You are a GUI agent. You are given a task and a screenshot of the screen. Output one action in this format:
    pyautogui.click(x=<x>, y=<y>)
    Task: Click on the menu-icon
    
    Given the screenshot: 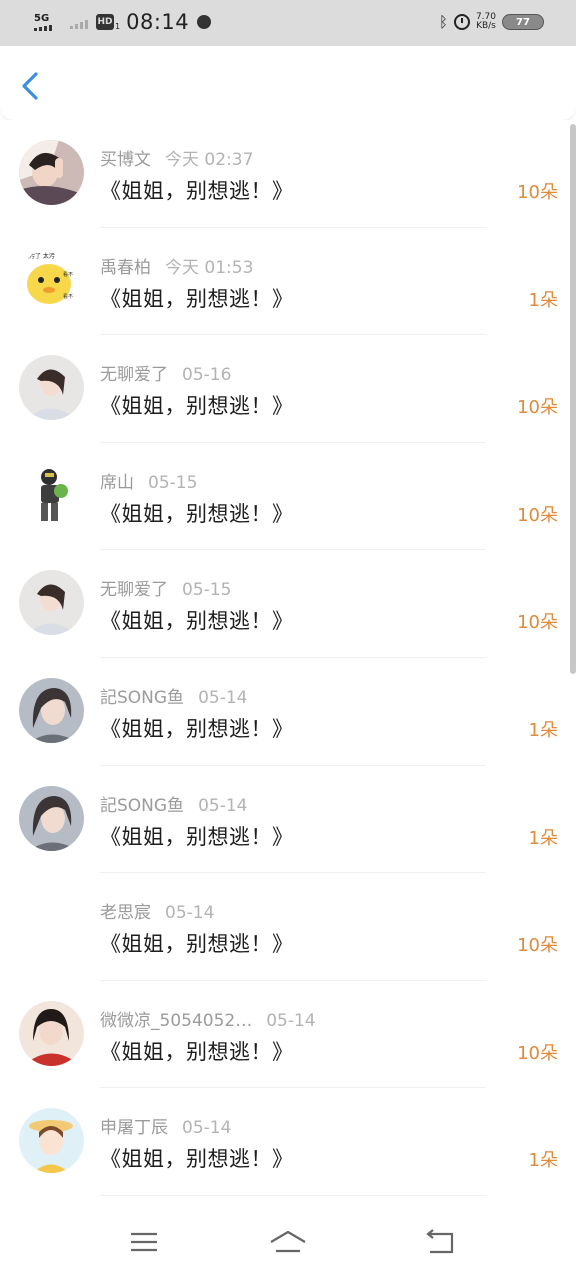 What is the action you would take?
    pyautogui.click(x=144, y=1242)
    